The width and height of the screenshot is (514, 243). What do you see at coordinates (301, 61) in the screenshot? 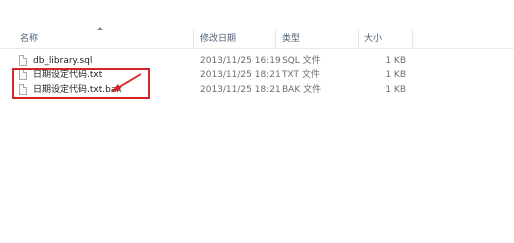
I see `file-type: SQL 文件` at bounding box center [301, 61].